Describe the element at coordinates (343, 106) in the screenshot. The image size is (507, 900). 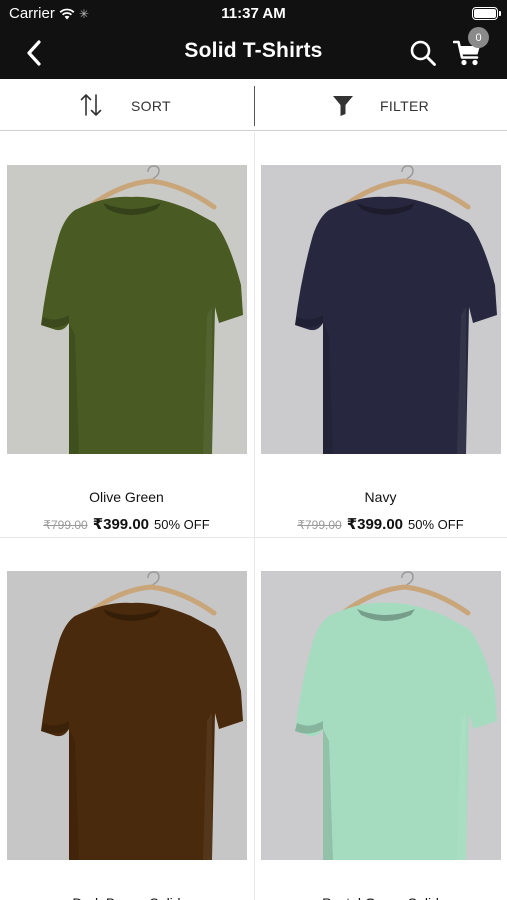
I see `filter-funnel-icon` at that location.